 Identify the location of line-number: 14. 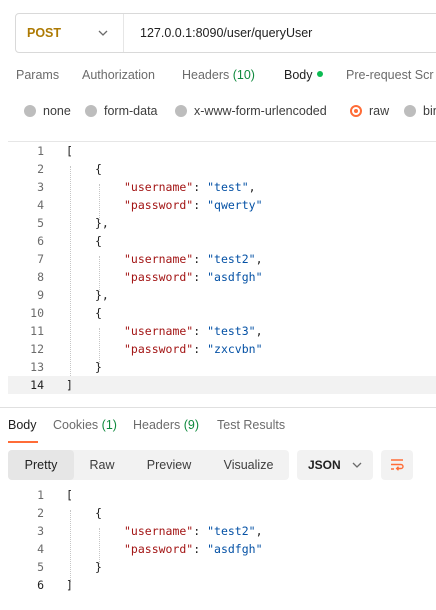
(37, 385).